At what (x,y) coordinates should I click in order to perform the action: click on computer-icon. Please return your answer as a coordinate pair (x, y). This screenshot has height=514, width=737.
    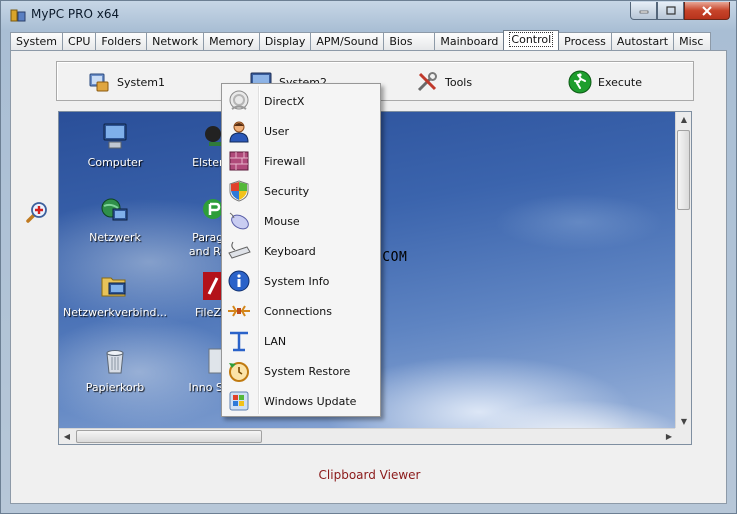
    Looking at the image, I should click on (115, 136).